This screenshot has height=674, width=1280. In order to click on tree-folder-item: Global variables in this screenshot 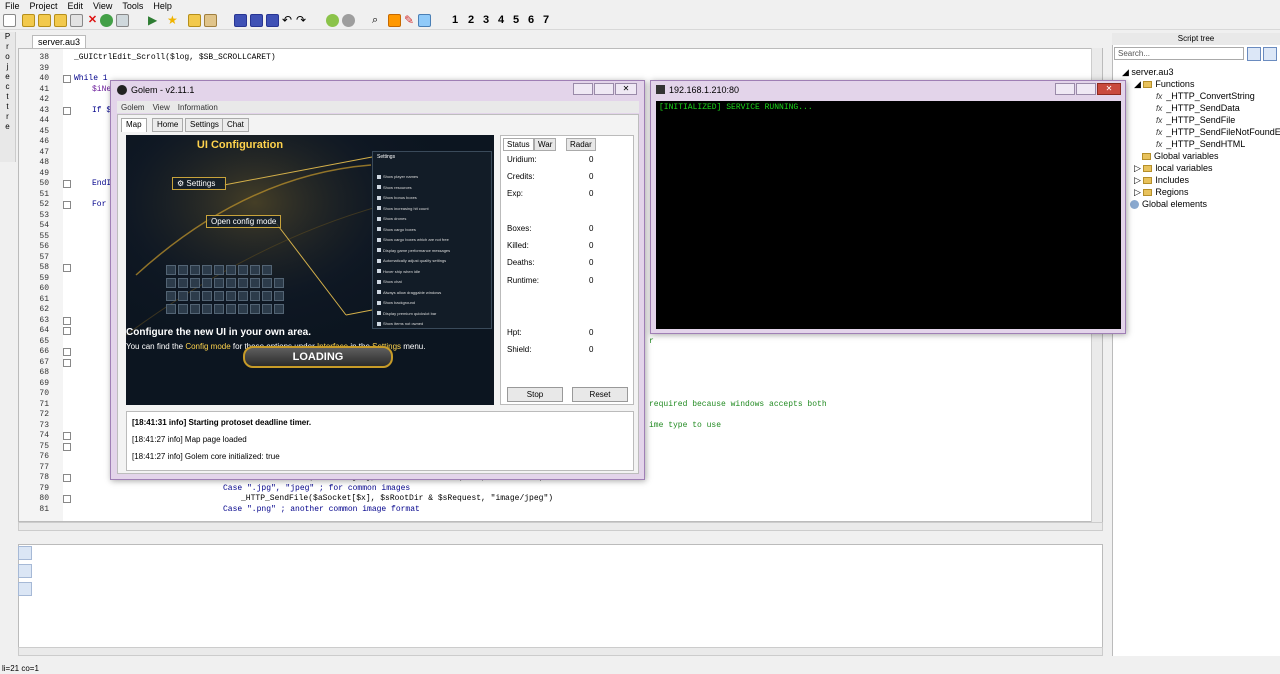, I will do `click(1180, 156)`.